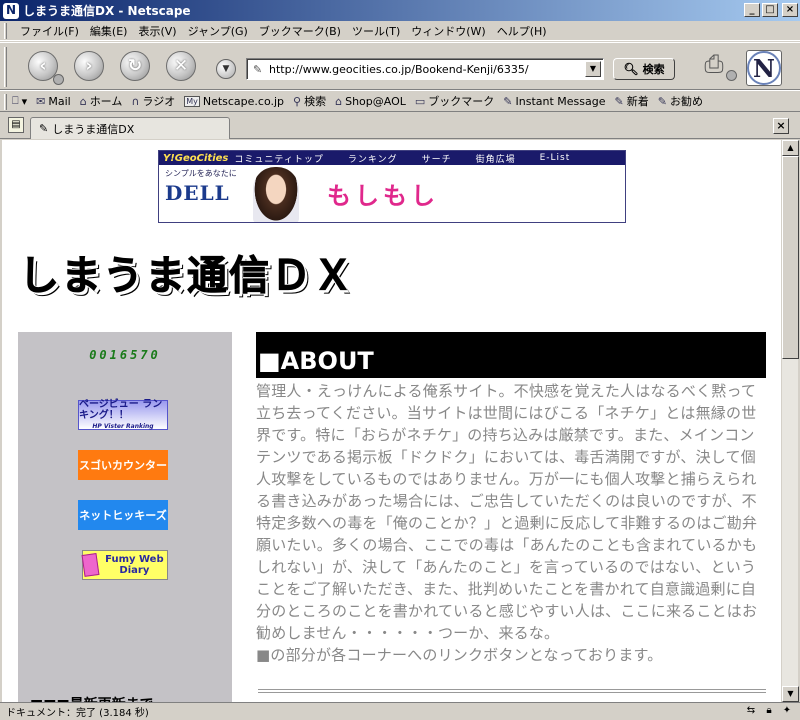  Describe the element at coordinates (197, 158) in the screenshot. I see `geocities-logo: Y!GeoCities` at that location.